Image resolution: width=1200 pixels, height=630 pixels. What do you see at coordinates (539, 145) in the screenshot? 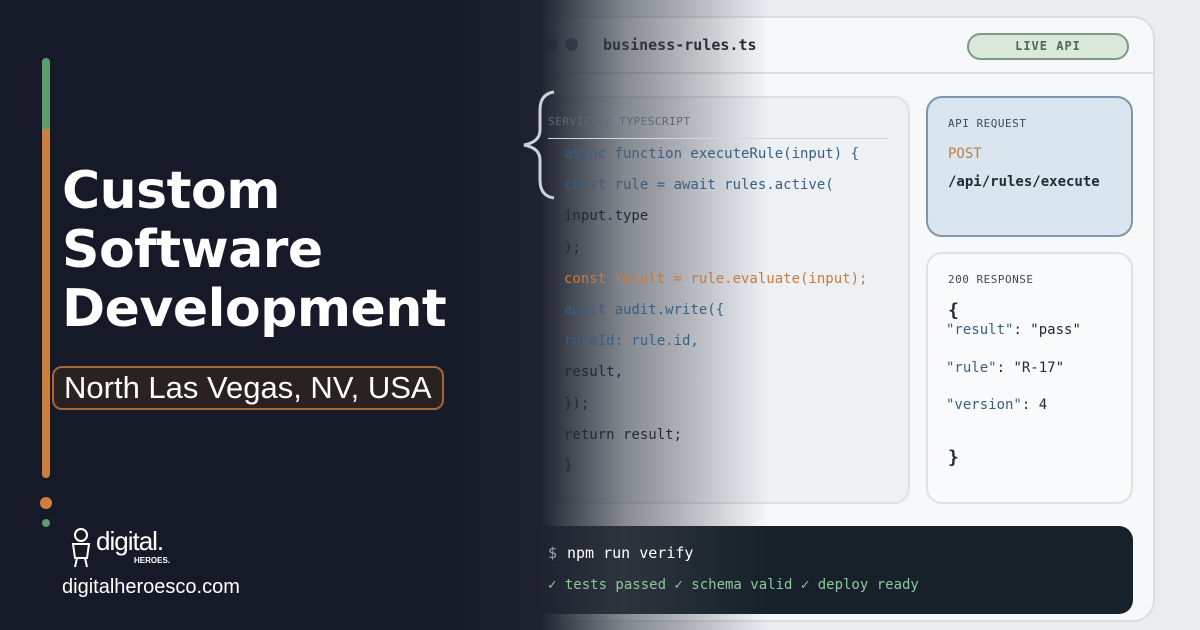
I see `brace-decoration-icon` at bounding box center [539, 145].